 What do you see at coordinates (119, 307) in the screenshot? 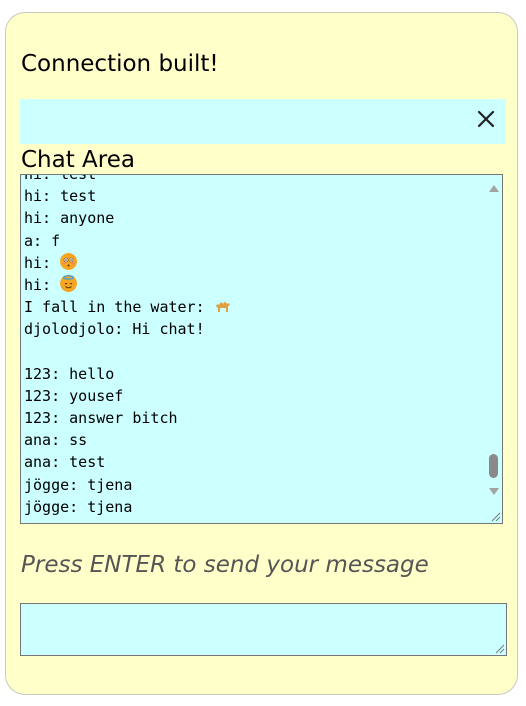
I see `chat-message-text: I fall in the water:` at bounding box center [119, 307].